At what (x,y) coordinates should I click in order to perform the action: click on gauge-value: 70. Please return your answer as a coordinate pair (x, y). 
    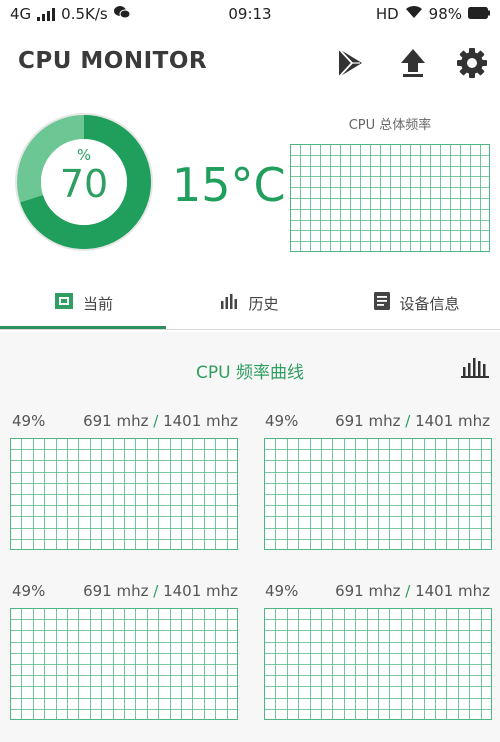
    Looking at the image, I should click on (84, 184).